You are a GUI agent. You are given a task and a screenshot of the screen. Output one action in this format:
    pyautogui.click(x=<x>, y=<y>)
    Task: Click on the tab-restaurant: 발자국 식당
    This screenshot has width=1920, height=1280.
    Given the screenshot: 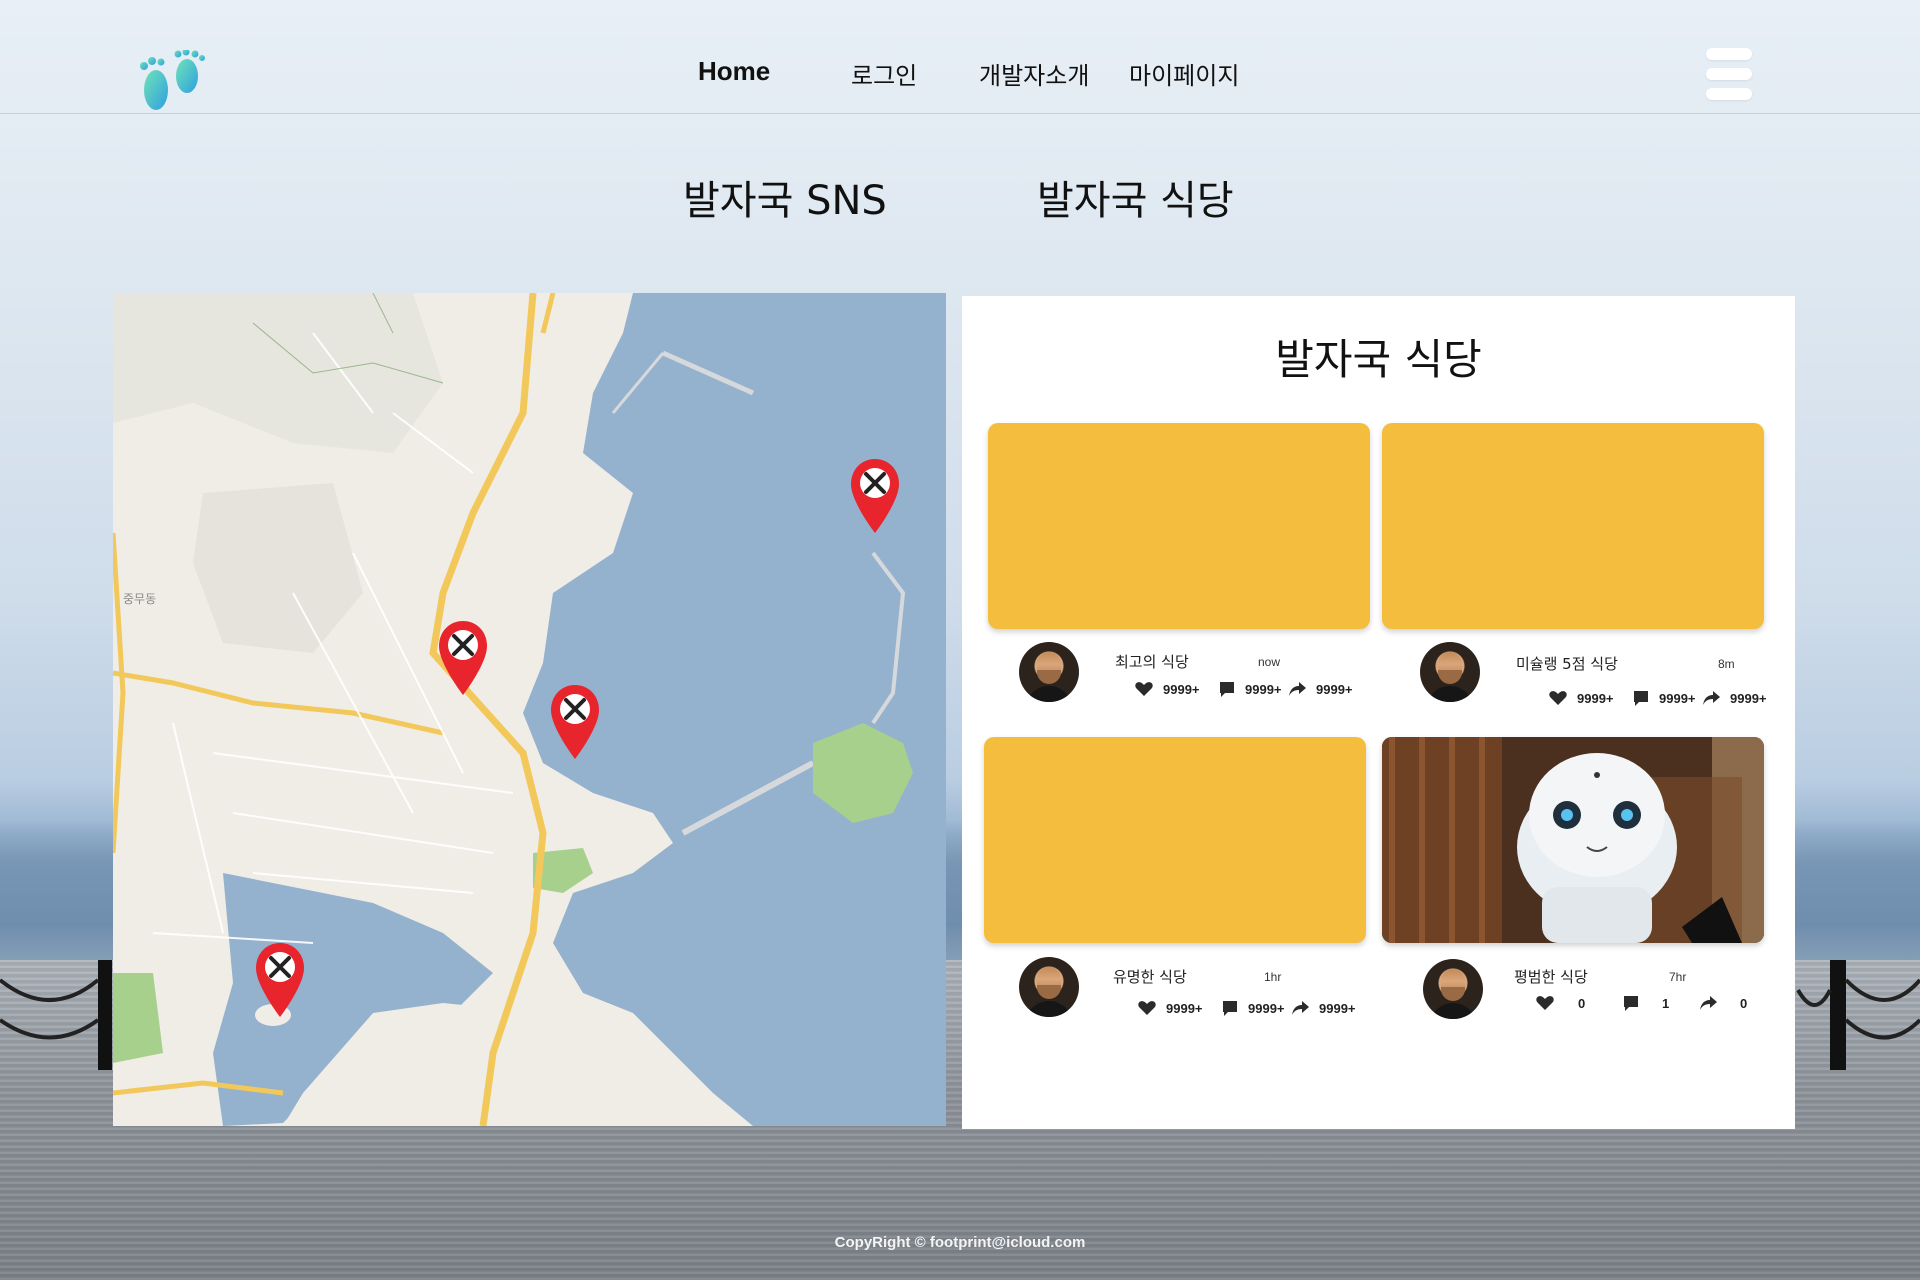 What is the action you would take?
    pyautogui.click(x=1135, y=197)
    